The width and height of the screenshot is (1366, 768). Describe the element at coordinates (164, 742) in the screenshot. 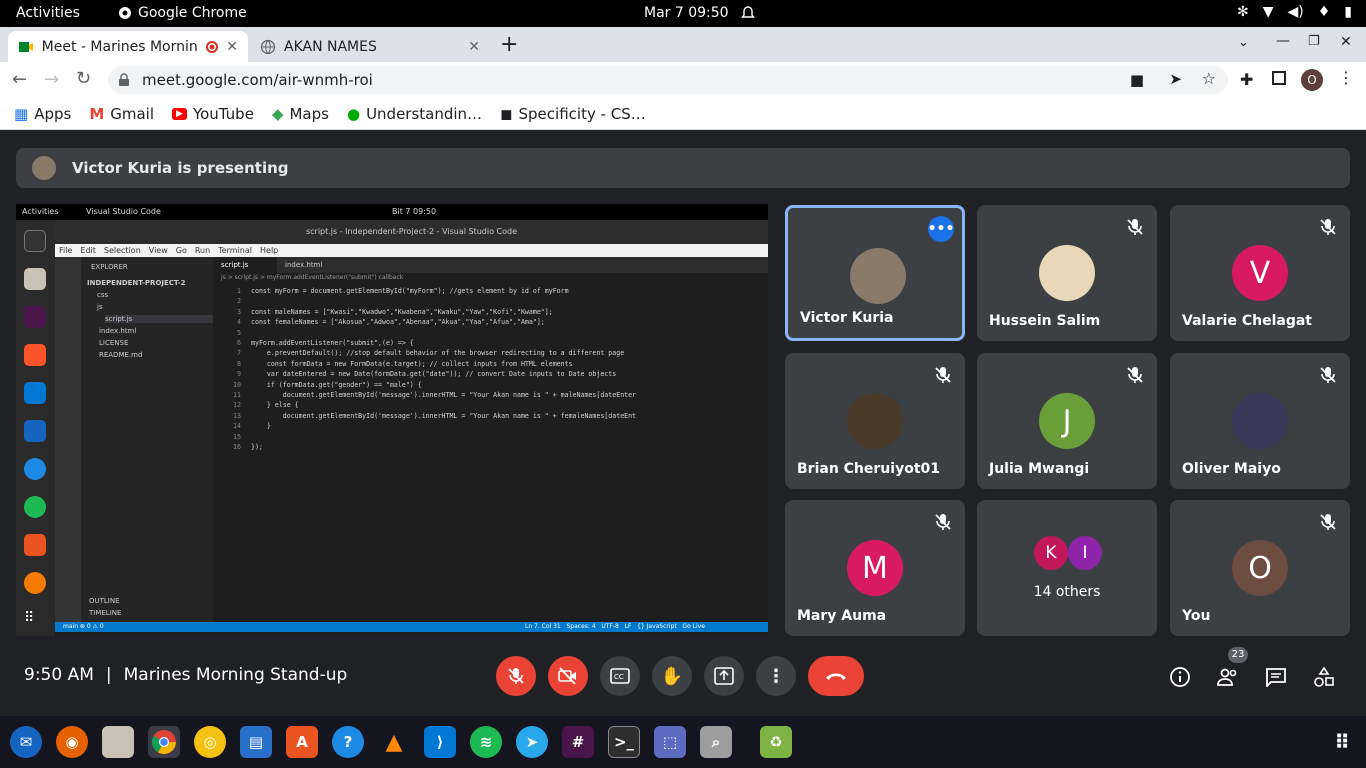

I see `chrome-taskbar-icon` at that location.